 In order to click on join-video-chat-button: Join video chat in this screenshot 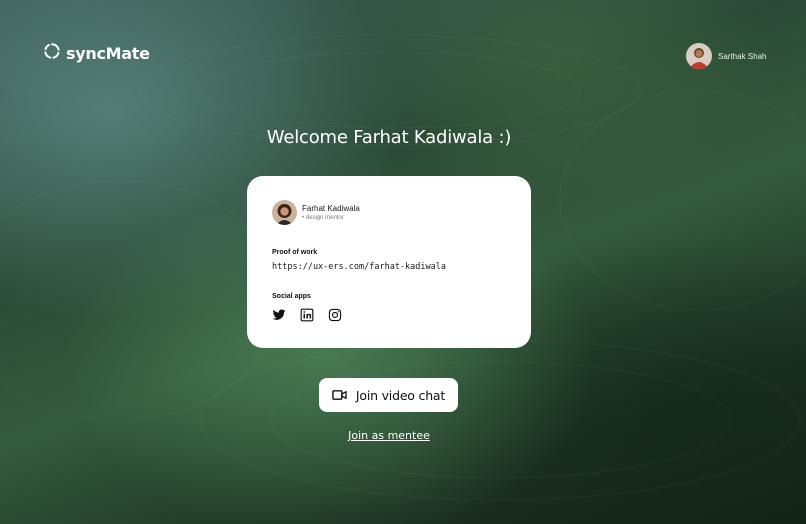, I will do `click(388, 395)`.